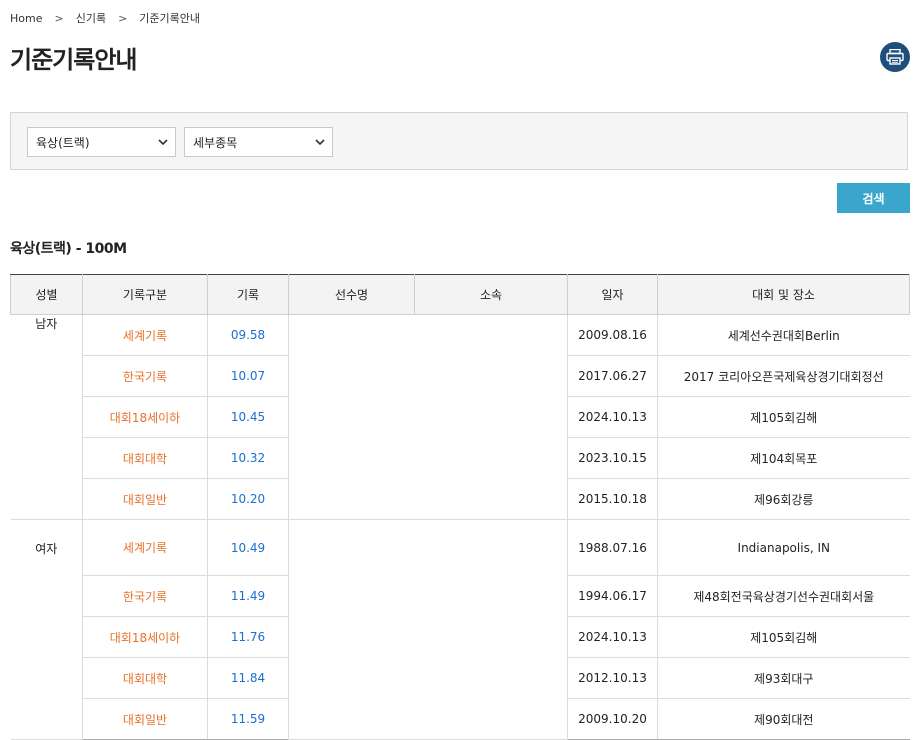 This screenshot has height=740, width=917. What do you see at coordinates (612, 719) in the screenshot?
I see `date-cell: 2009.10.20` at bounding box center [612, 719].